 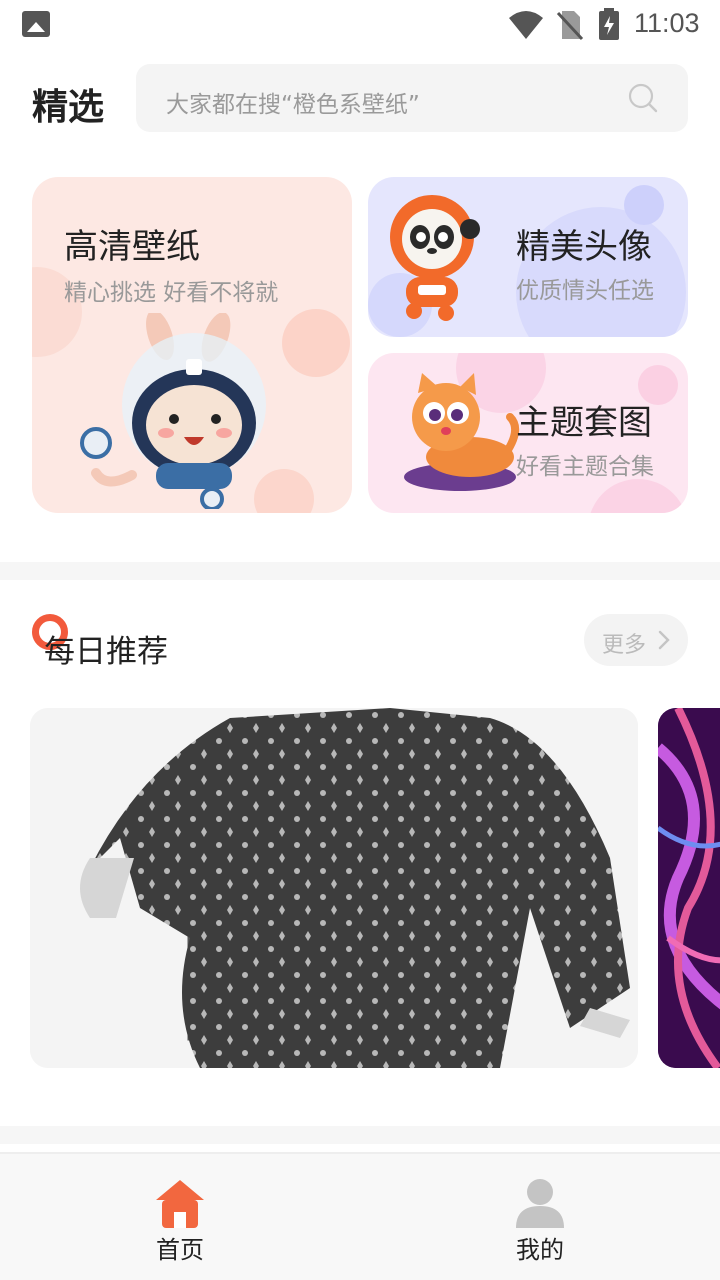 I want to click on nav-label-home: 首页, so click(x=180, y=1250).